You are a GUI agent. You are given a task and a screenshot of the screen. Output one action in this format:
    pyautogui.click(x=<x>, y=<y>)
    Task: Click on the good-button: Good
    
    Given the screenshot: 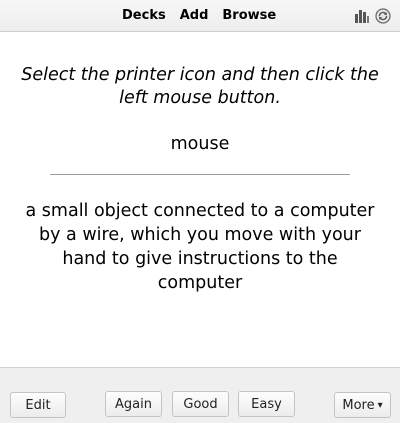 What is the action you would take?
    pyautogui.click(x=200, y=404)
    